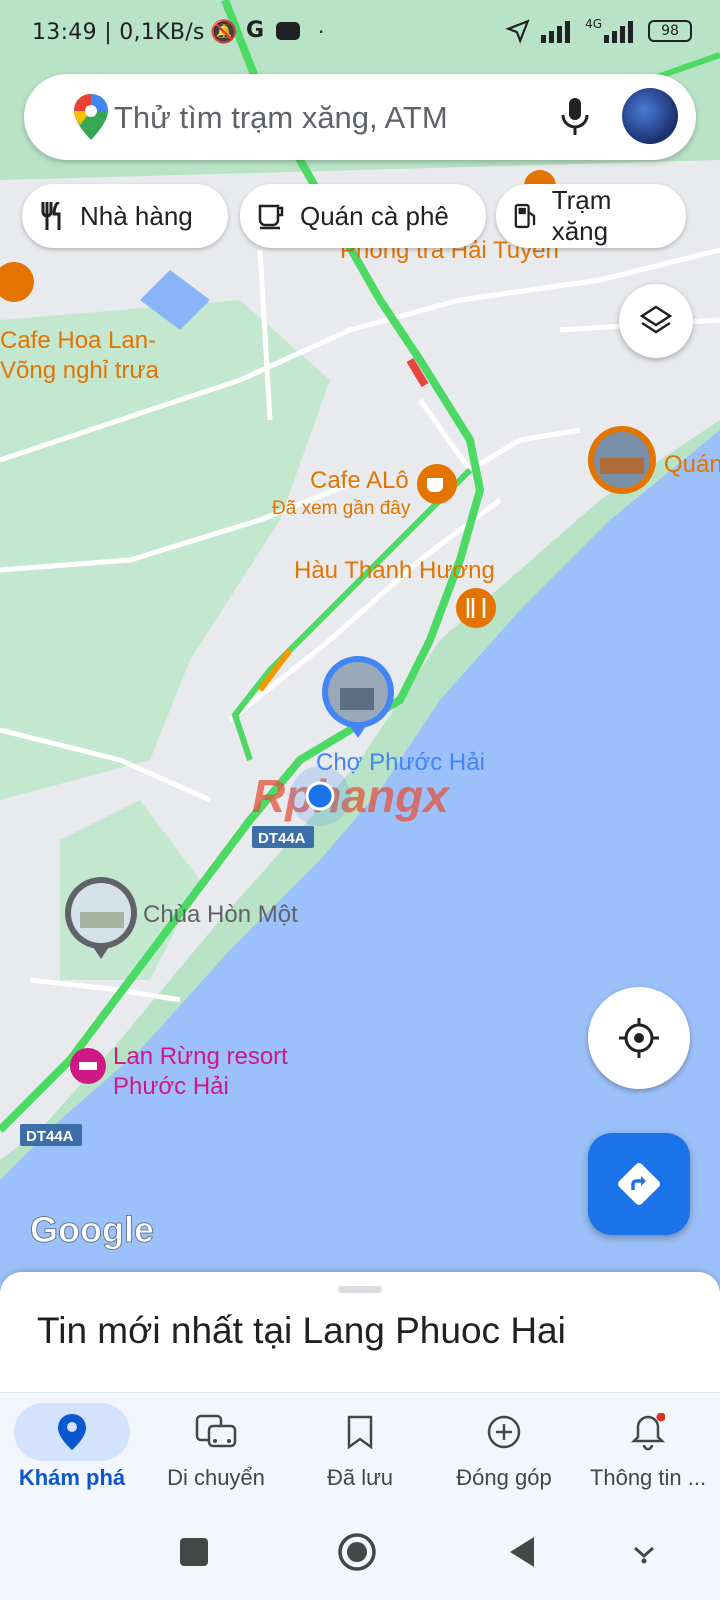 The image size is (720, 1600). I want to click on nav-saved: Đã lưu, so click(360, 1447).